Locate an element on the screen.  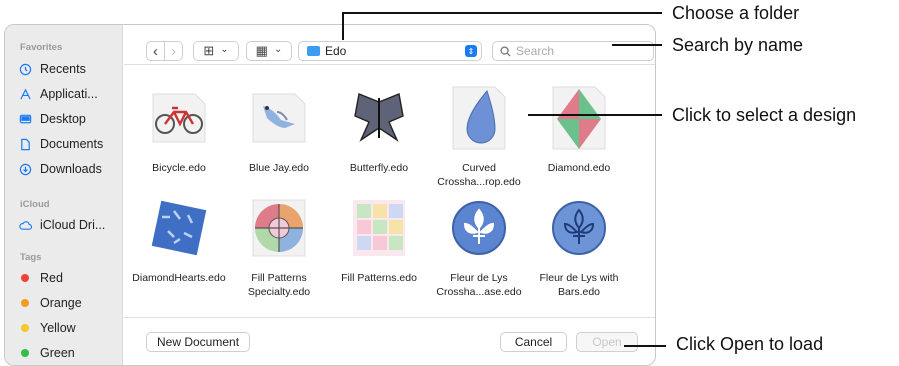
group-by-button: ▦ ⌄ is located at coordinates (269, 51).